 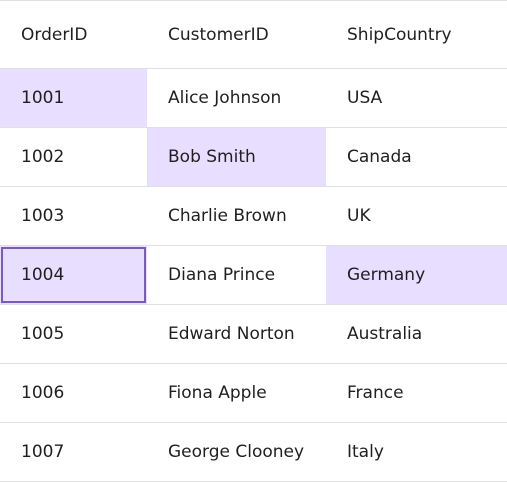 I want to click on cell-orderid: 1003, so click(x=73, y=216).